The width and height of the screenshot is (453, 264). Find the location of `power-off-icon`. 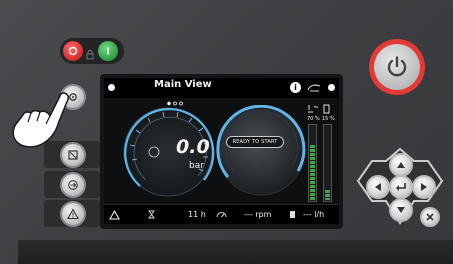

power-off-icon is located at coordinates (73, 51).